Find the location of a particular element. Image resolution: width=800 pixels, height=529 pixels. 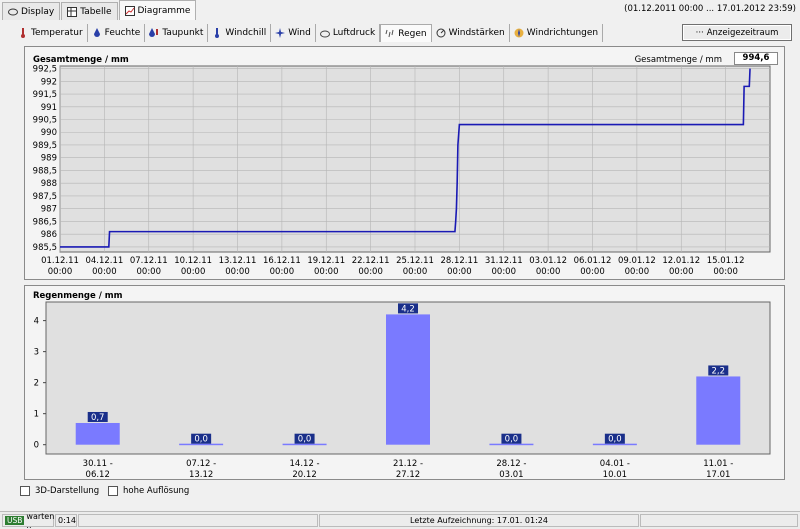

tab-wind-label: Wind is located at coordinates (299, 33).